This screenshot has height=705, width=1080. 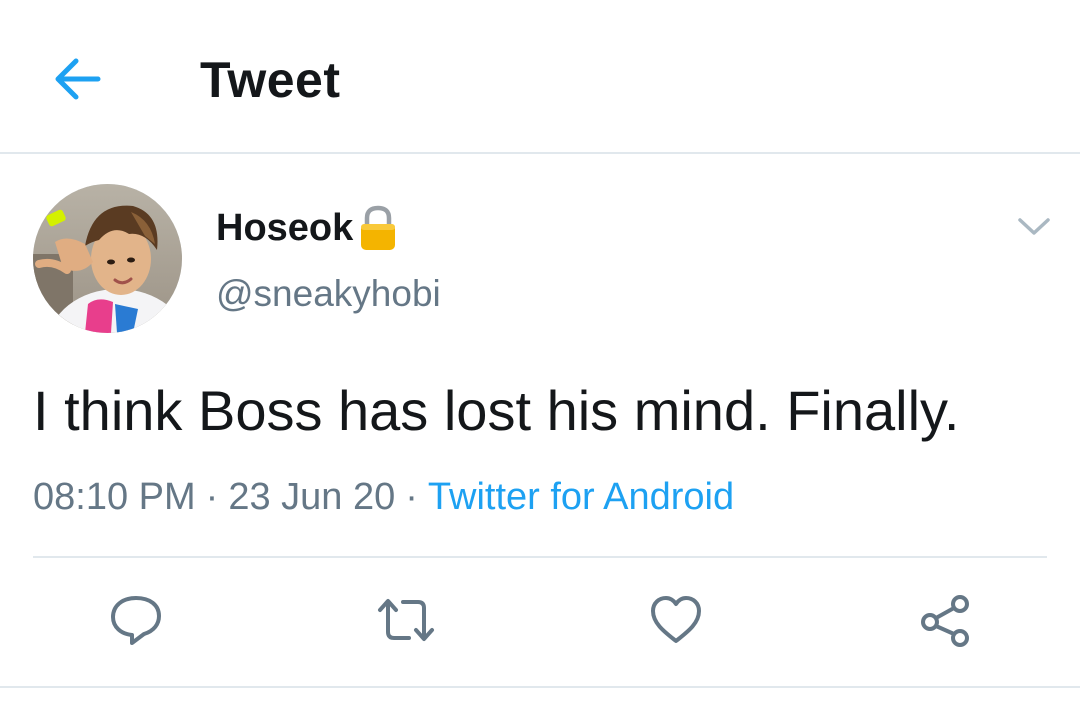 I want to click on tweet-menu-button, so click(x=1034, y=227).